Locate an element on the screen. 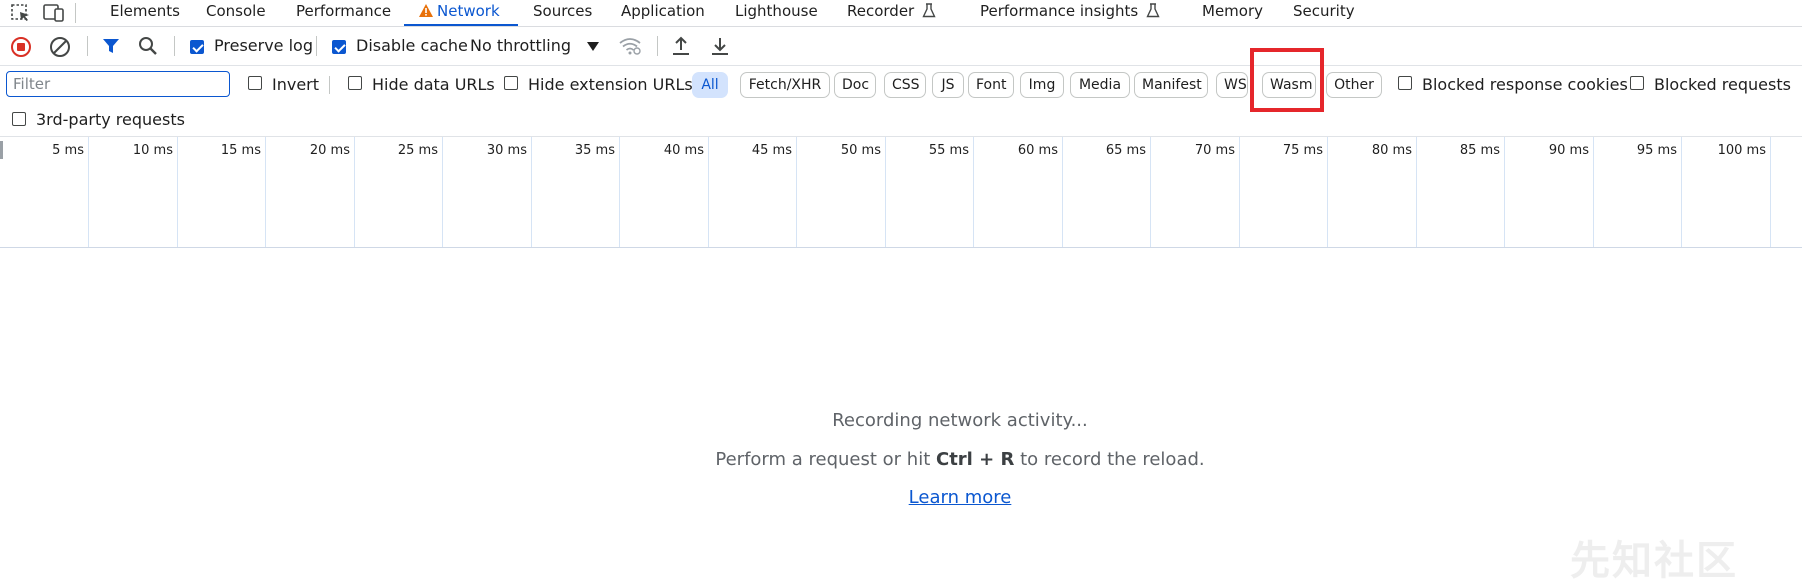 Image resolution: width=1802 pixels, height=586 pixels. filter-type-img: Img is located at coordinates (1042, 85).